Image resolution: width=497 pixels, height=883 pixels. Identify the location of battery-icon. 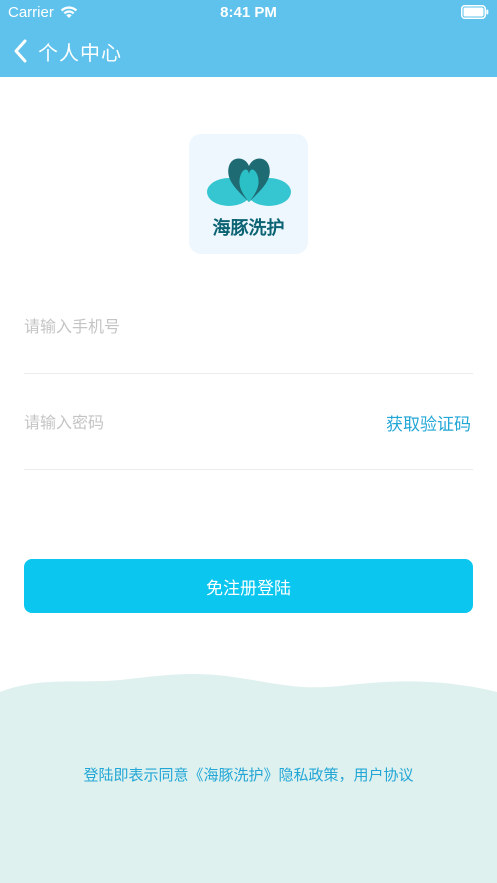
(475, 12).